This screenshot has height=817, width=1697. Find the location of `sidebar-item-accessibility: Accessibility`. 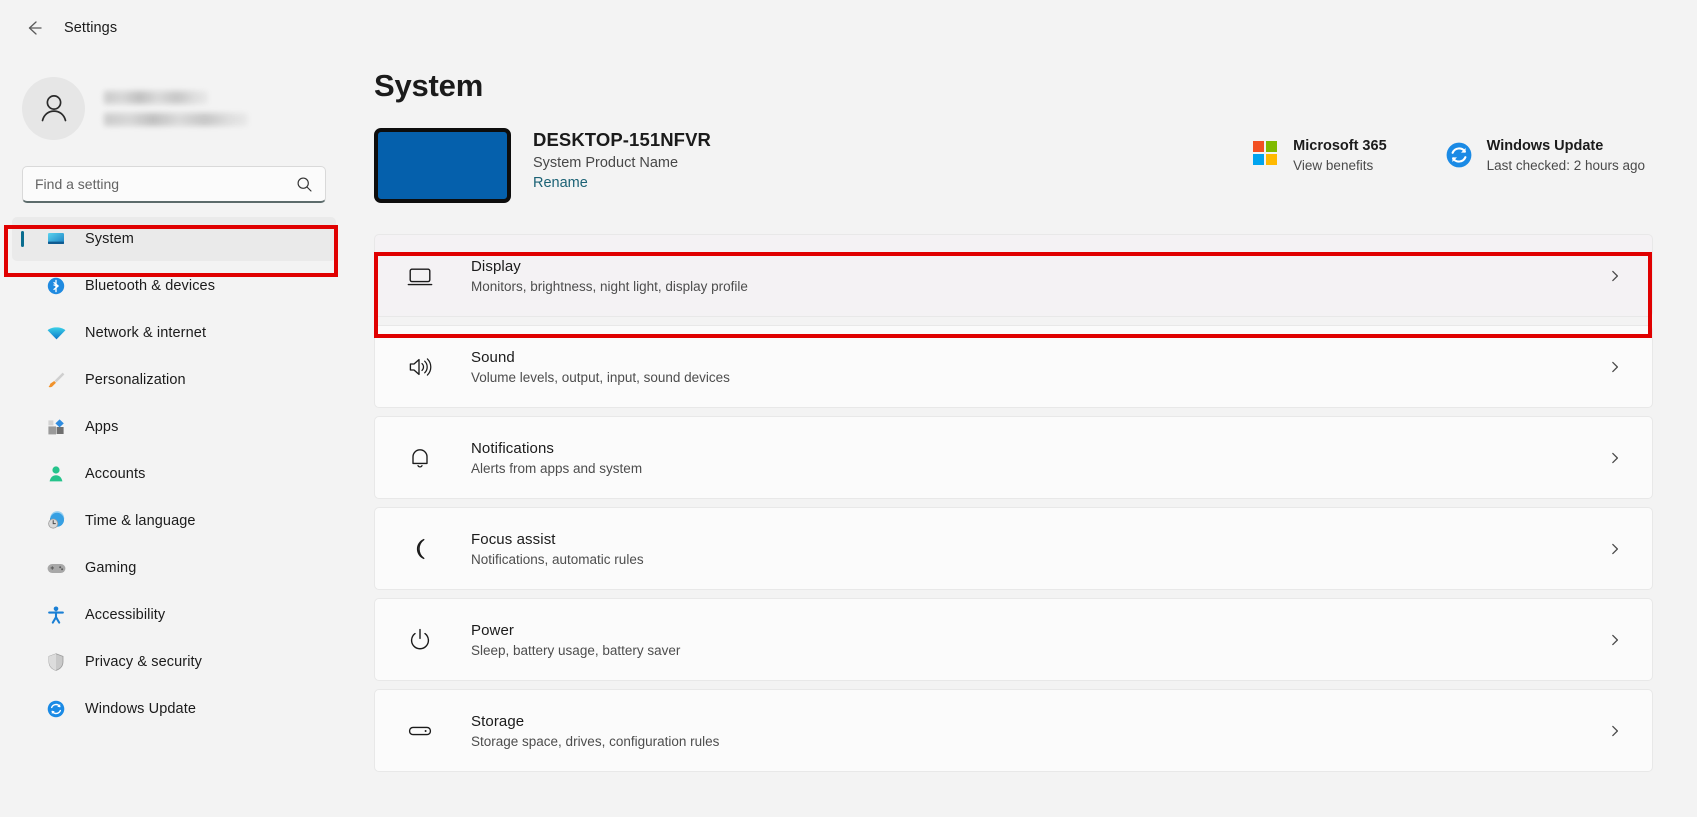

sidebar-item-accessibility: Accessibility is located at coordinates (174, 615).